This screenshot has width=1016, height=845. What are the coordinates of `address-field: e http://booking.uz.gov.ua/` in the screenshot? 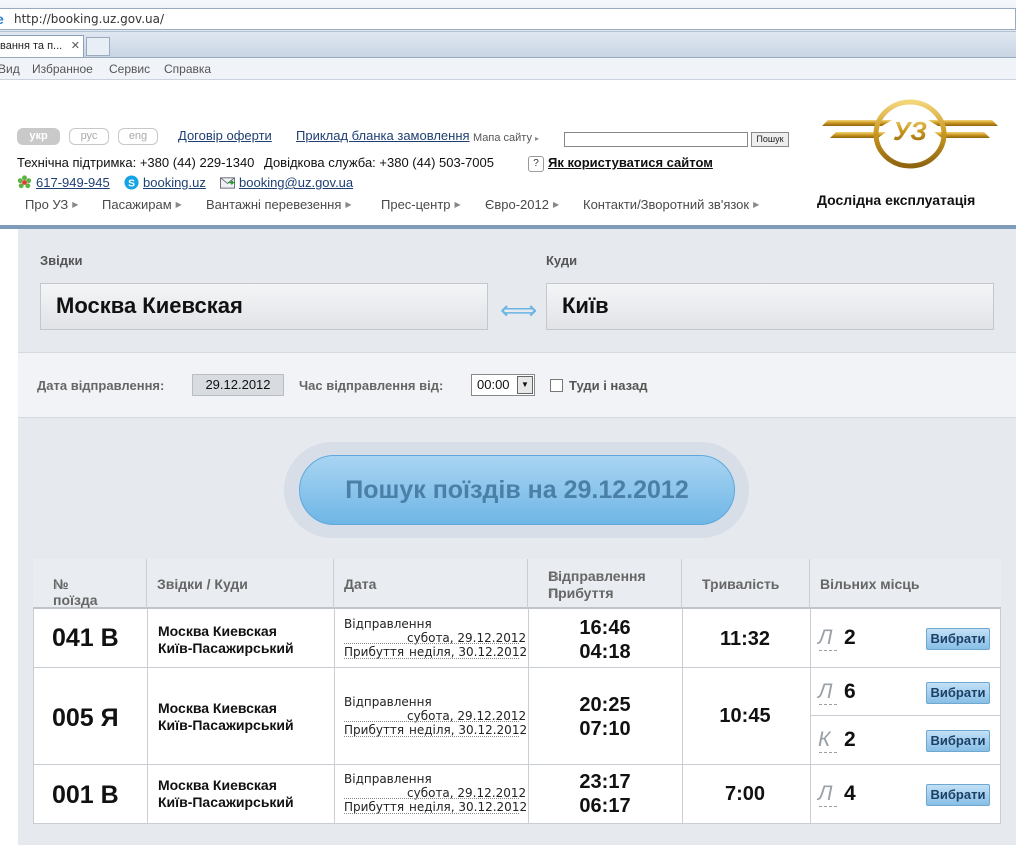 It's located at (508, 19).